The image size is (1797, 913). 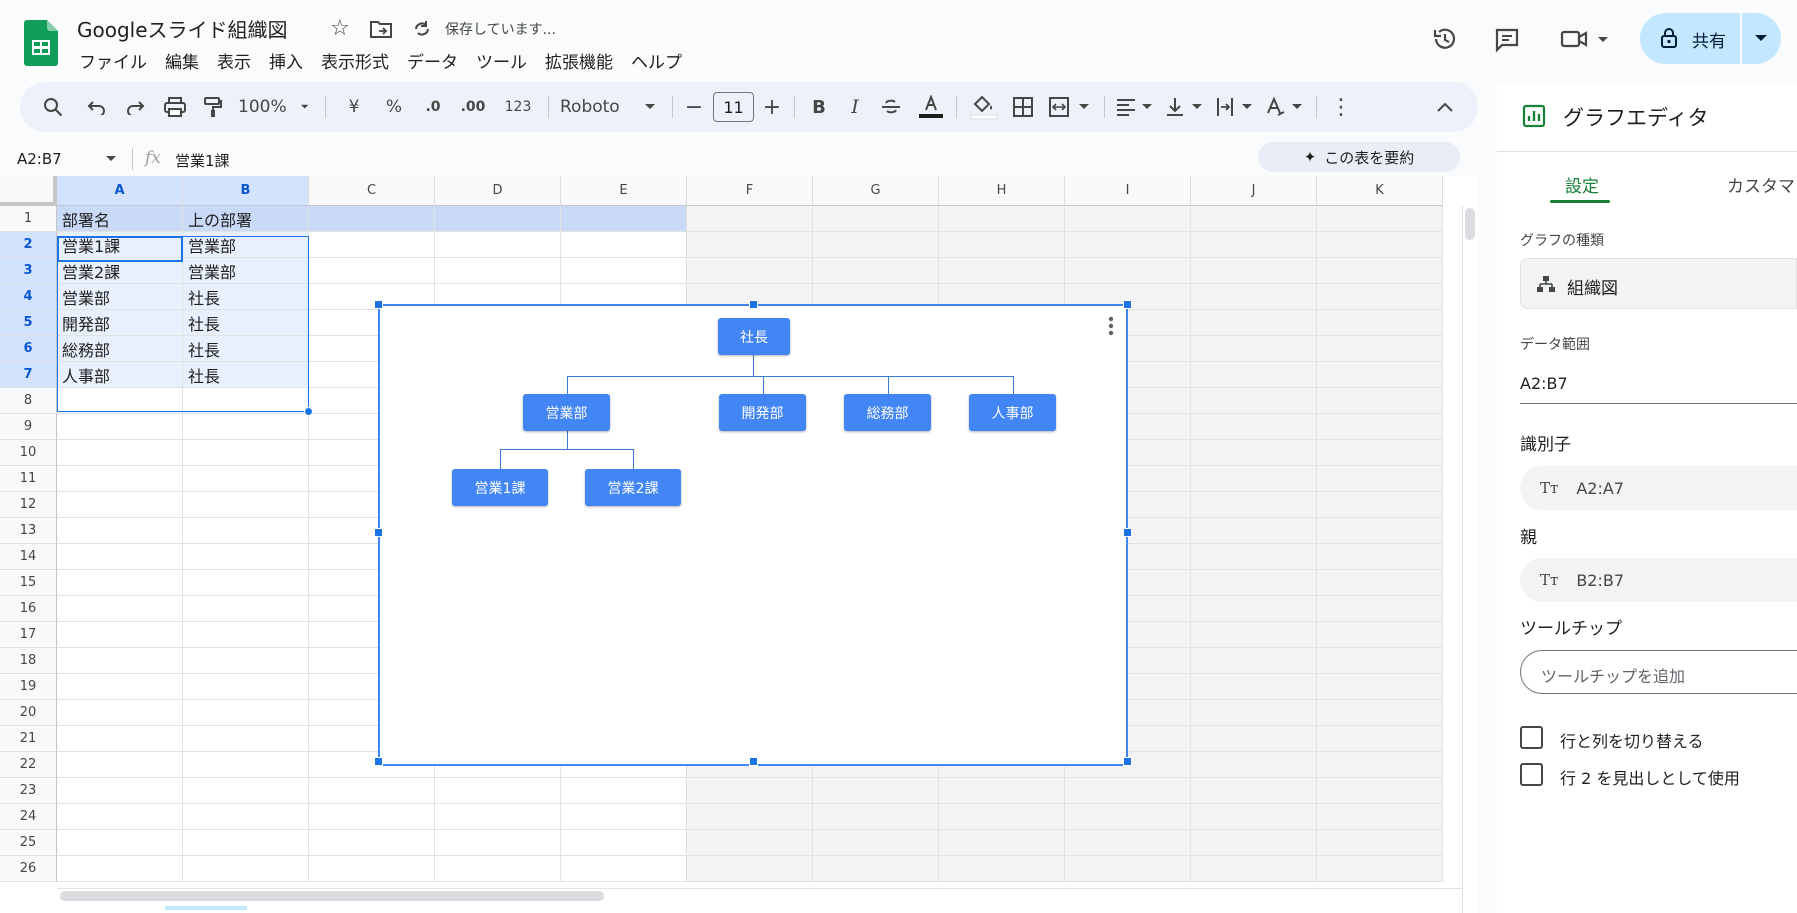 I want to click on menu-help: ヘルプ, so click(x=656, y=60).